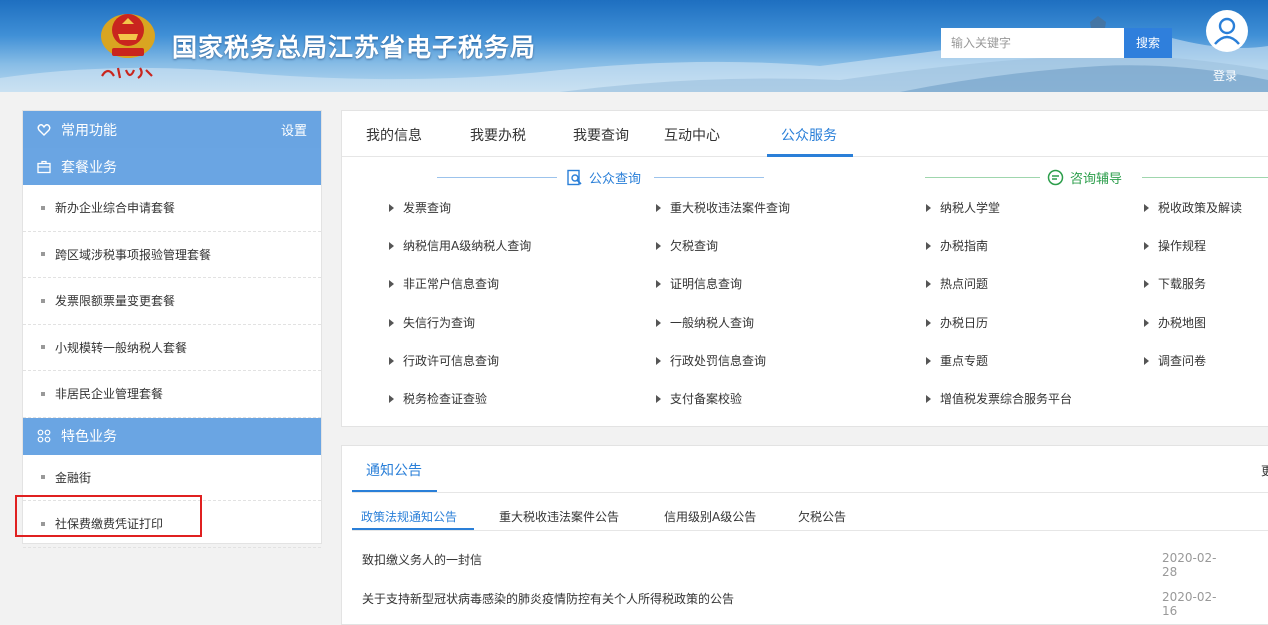  I want to click on subtab-credit-a-notice: 信用级别A级公告, so click(710, 516).